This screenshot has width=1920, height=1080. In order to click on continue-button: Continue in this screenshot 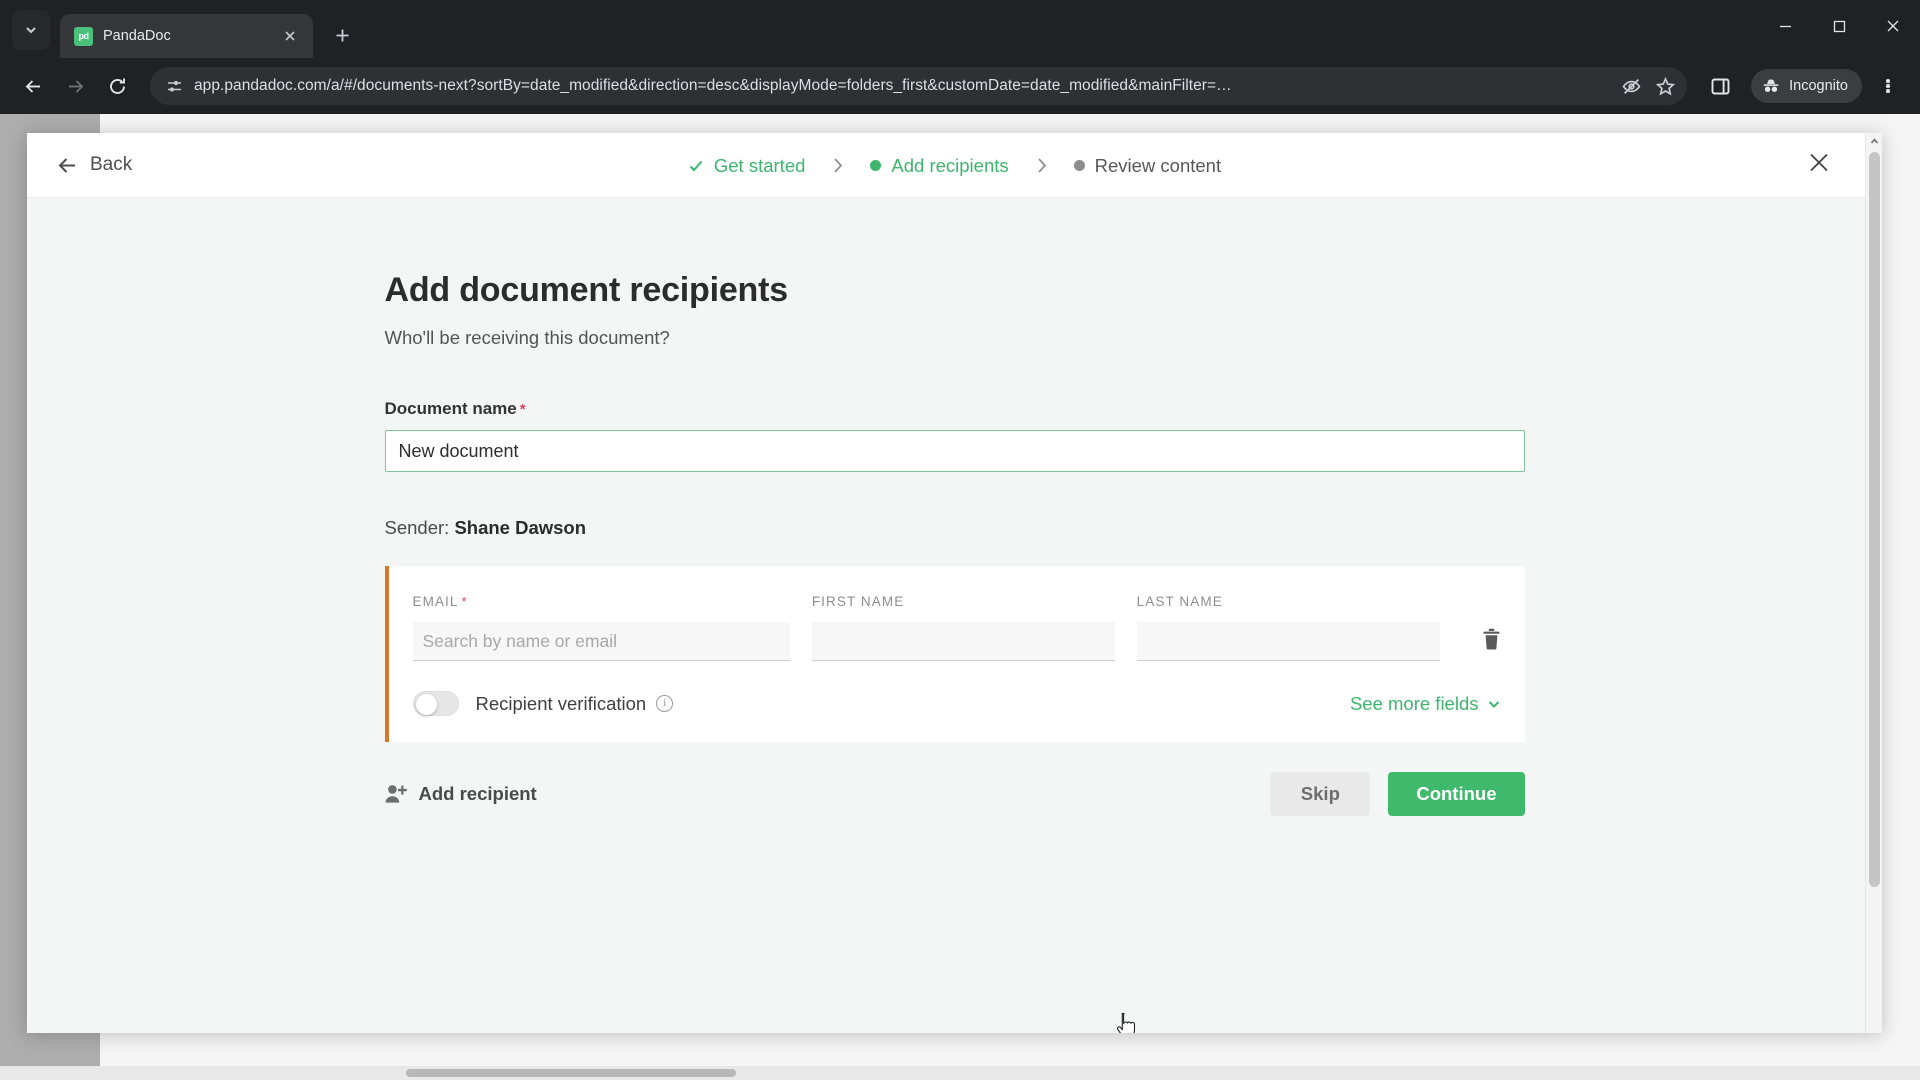, I will do `click(1456, 794)`.